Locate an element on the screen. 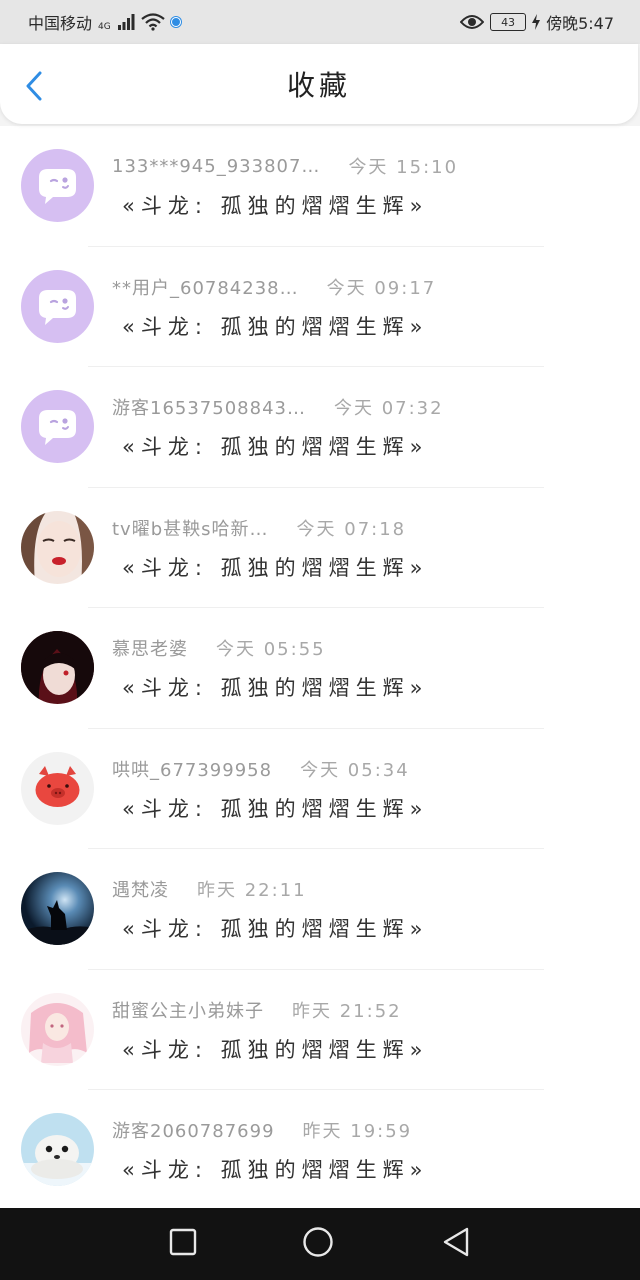 The width and height of the screenshot is (640, 1280). home-icon is located at coordinates (318, 1244).